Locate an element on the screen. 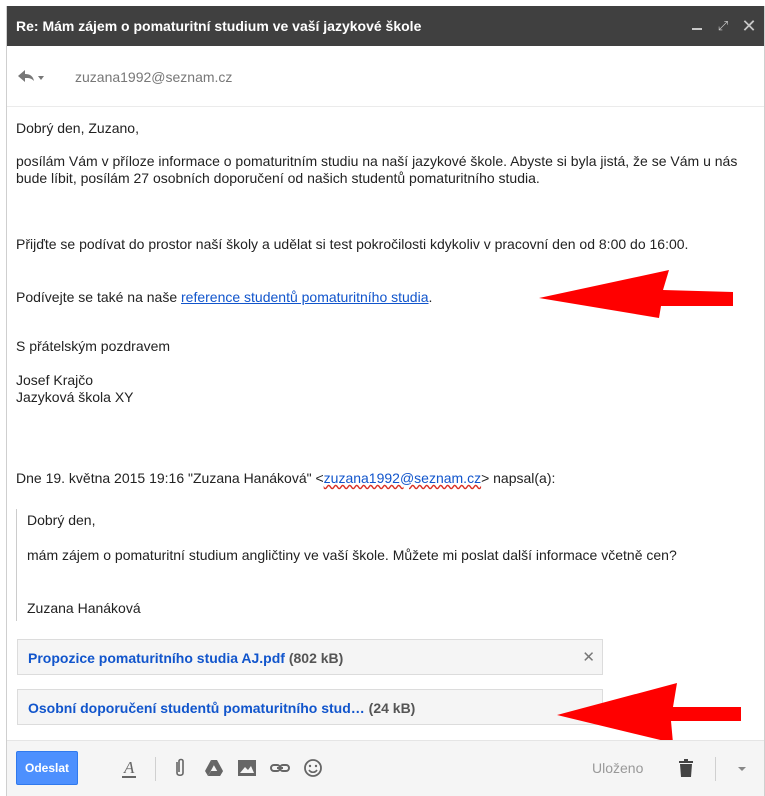 This screenshot has width=765, height=796. quoted-name: Zuzana Hanáková is located at coordinates (84, 608).